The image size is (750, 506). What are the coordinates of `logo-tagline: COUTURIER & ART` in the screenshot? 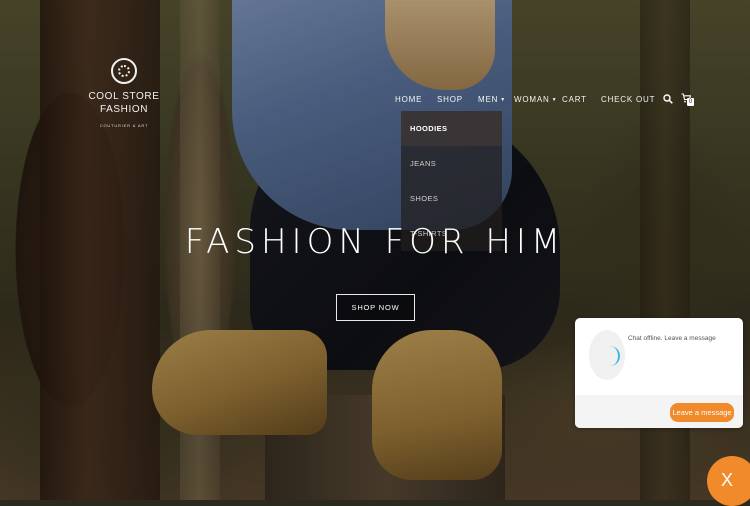 It's located at (124, 125).